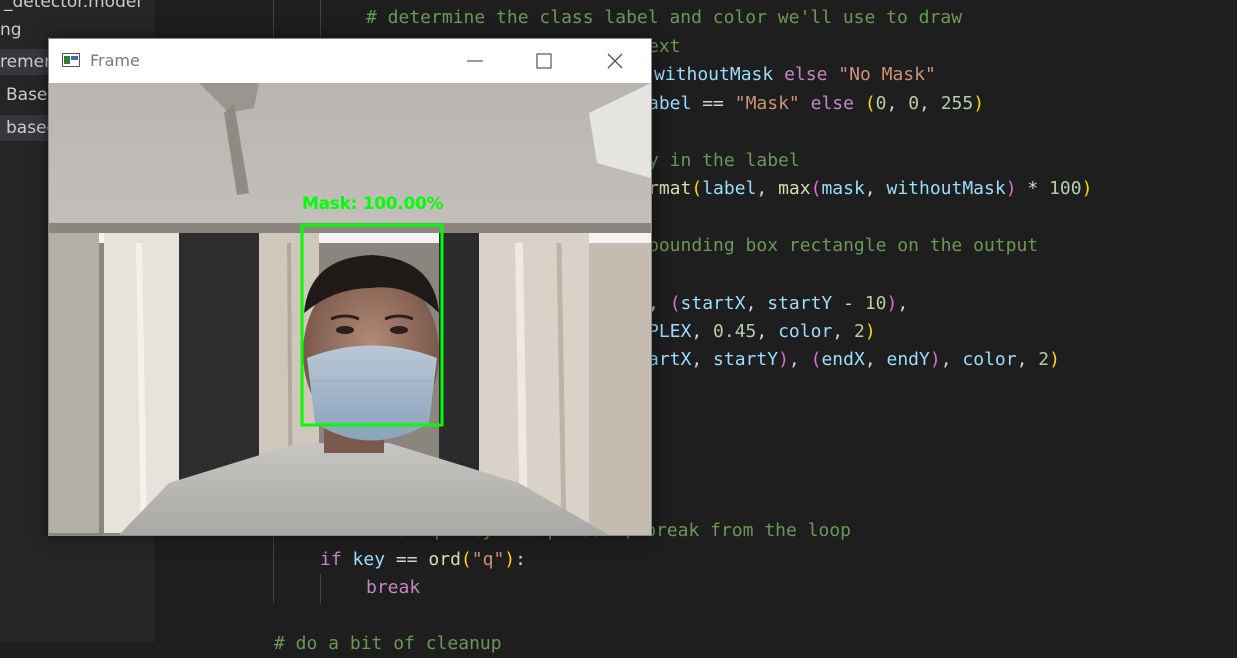  I want to click on app-window-icon, so click(71, 60).